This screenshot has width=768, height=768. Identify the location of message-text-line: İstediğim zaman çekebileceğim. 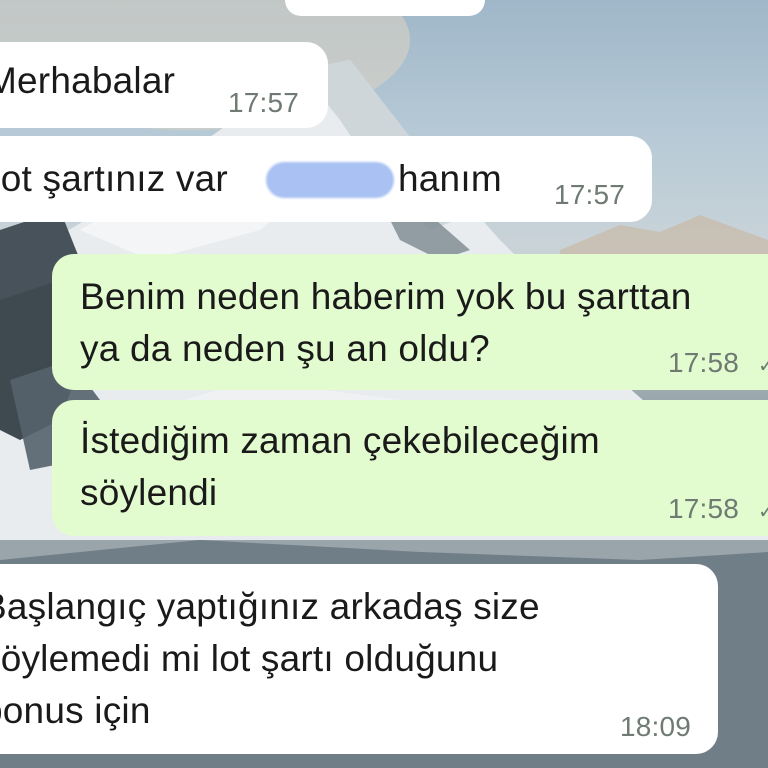
(340, 440).